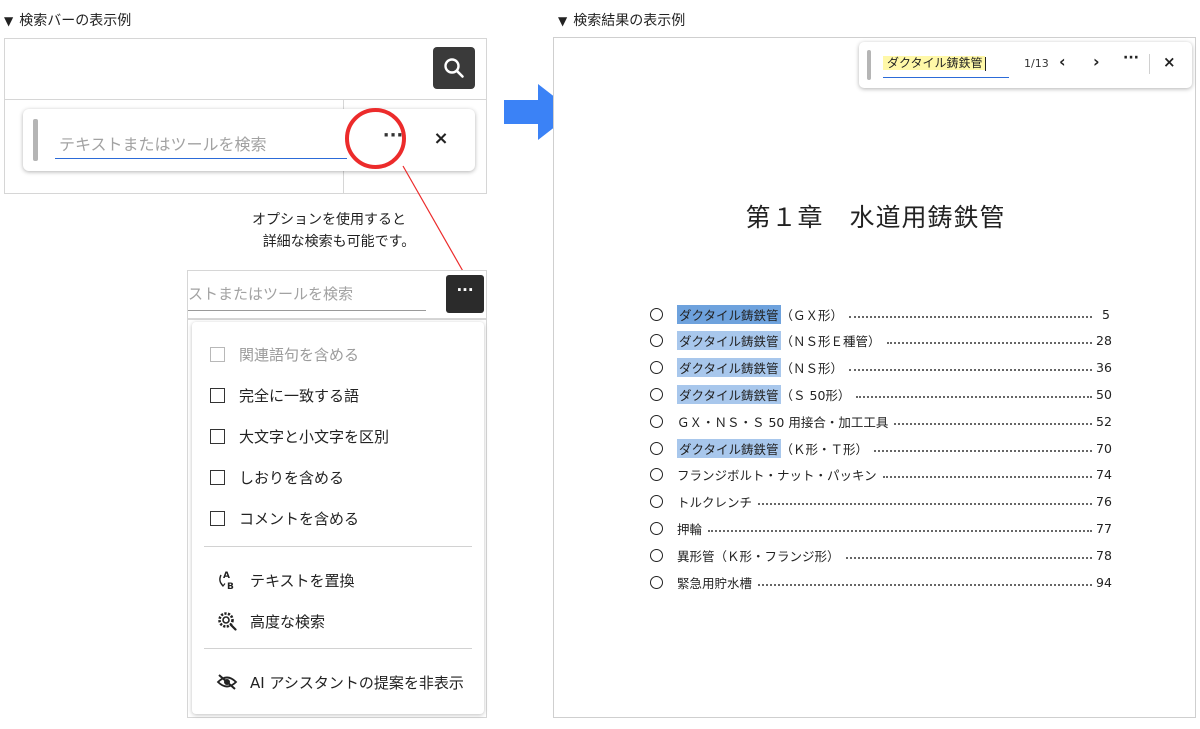  What do you see at coordinates (465, 294) in the screenshot?
I see `options-button-active: ···` at bounding box center [465, 294].